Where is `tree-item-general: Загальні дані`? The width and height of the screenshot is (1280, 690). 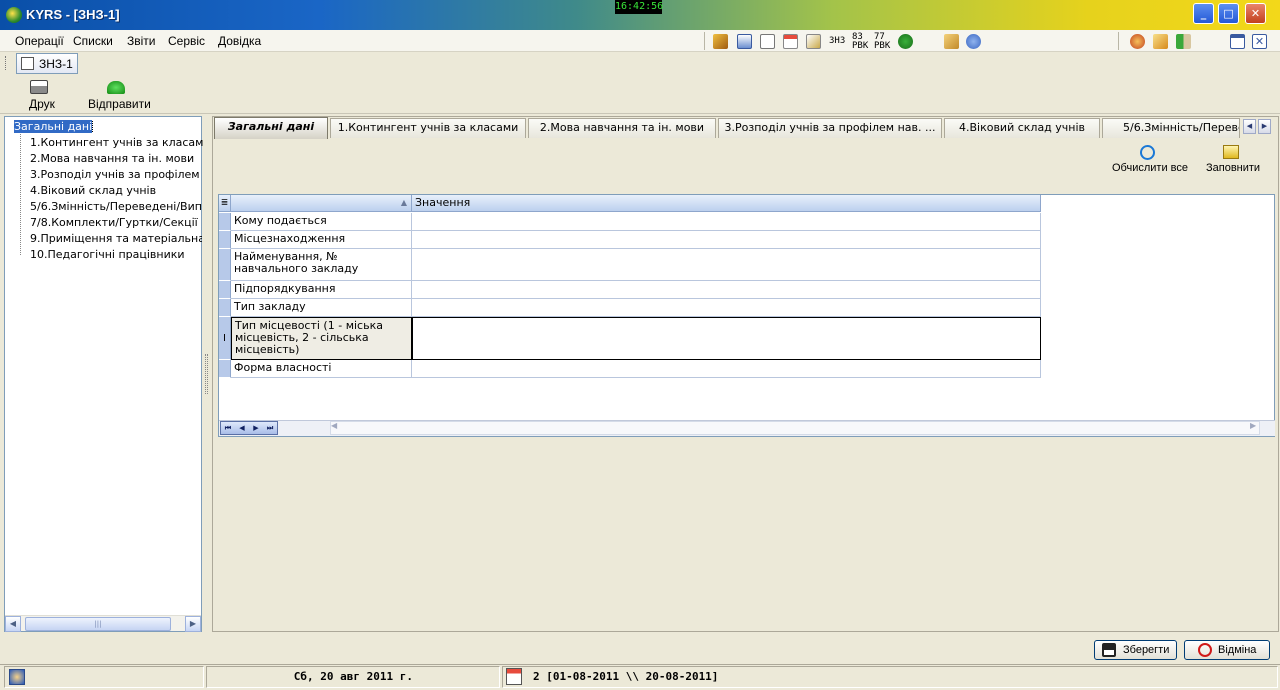 tree-item-general: Загальні дані is located at coordinates (106, 126).